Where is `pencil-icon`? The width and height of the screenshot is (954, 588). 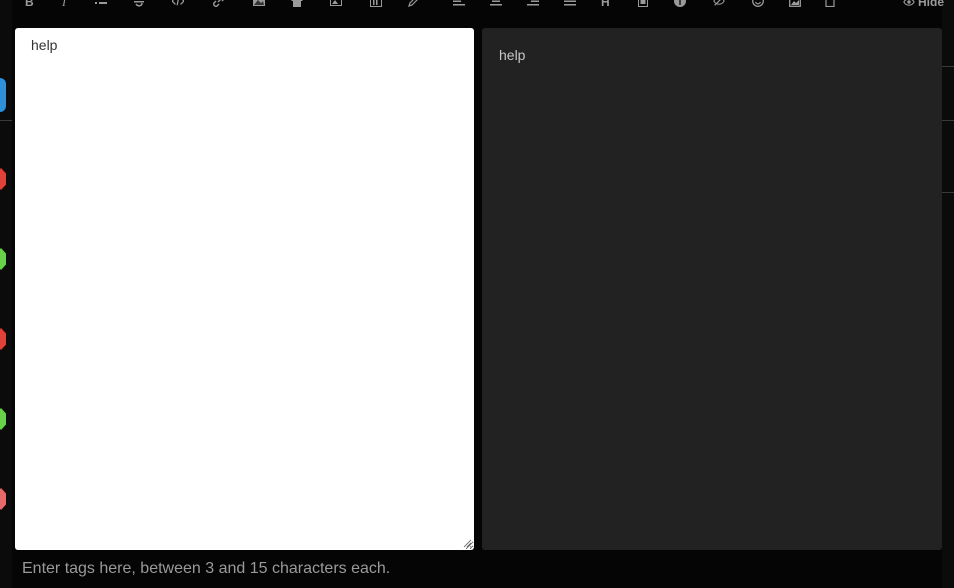
pencil-icon is located at coordinates (414, 4).